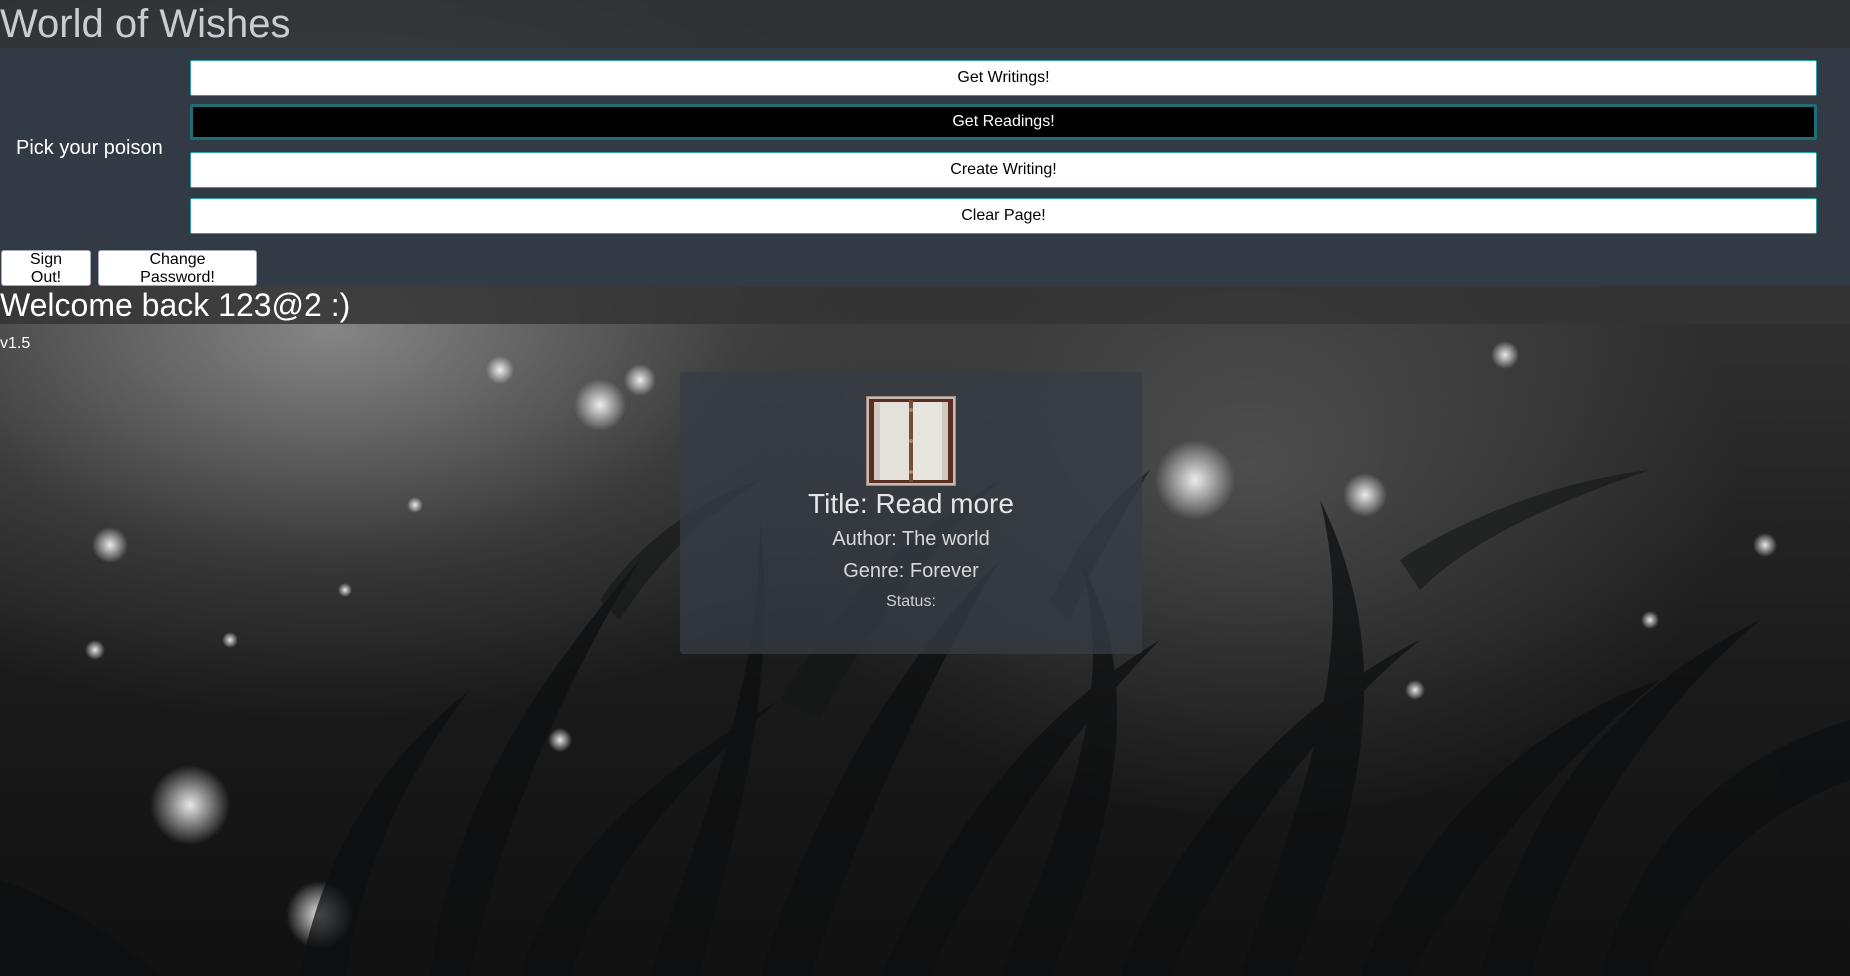 The width and height of the screenshot is (1850, 976). I want to click on card-title: Title: Read more, so click(911, 503).